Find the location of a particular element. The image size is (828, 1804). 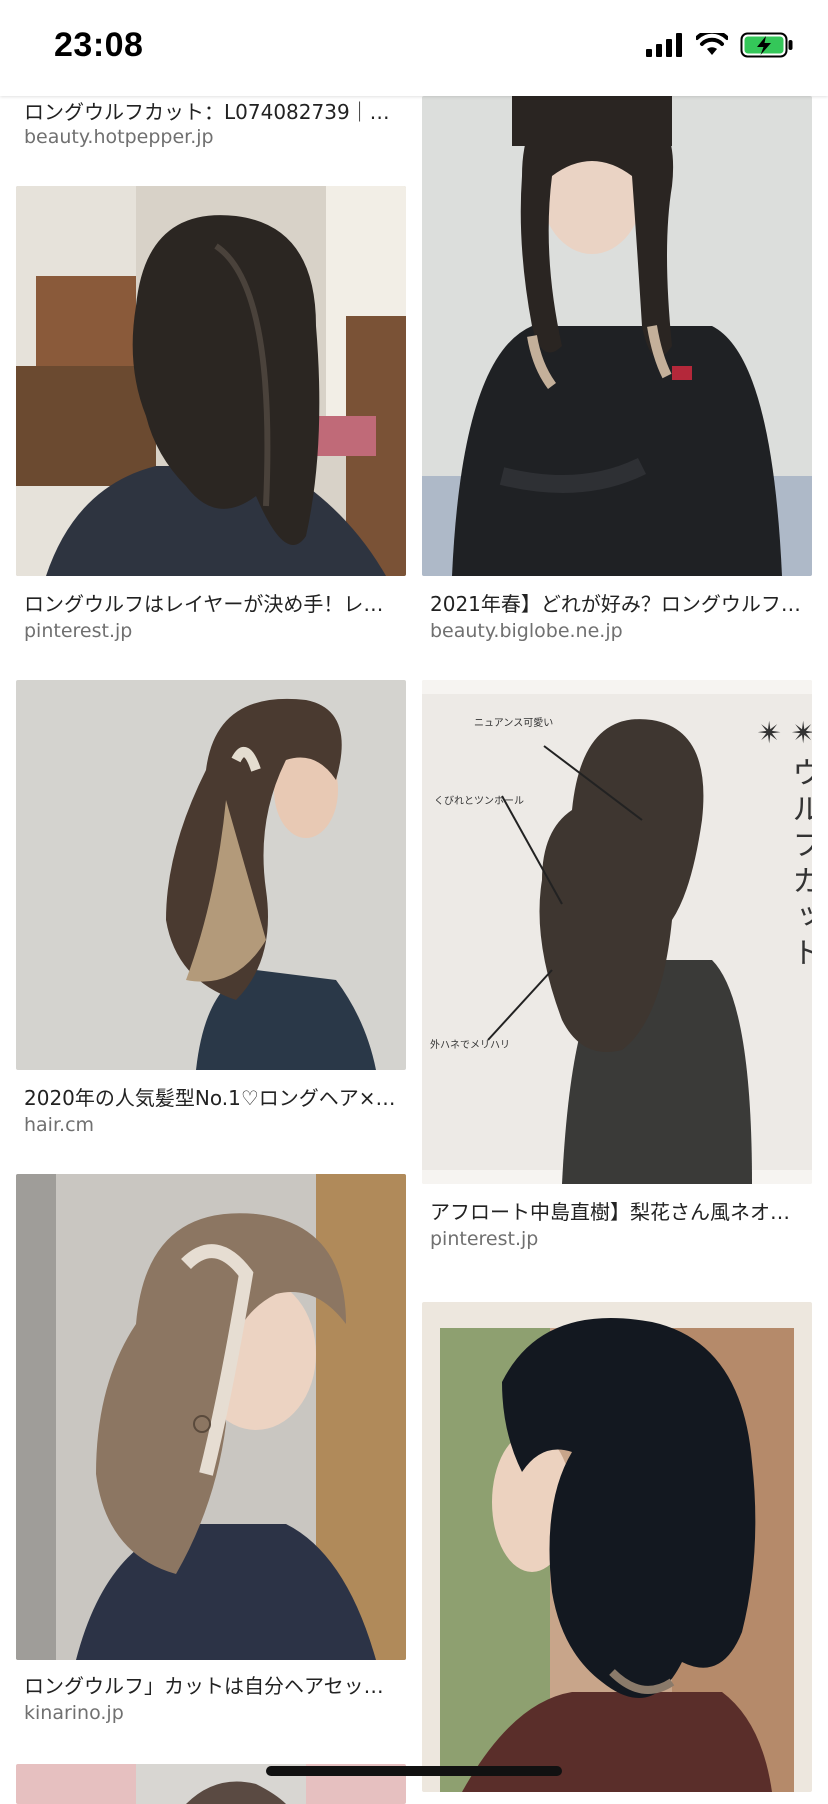

wifi-icon is located at coordinates (712, 44).